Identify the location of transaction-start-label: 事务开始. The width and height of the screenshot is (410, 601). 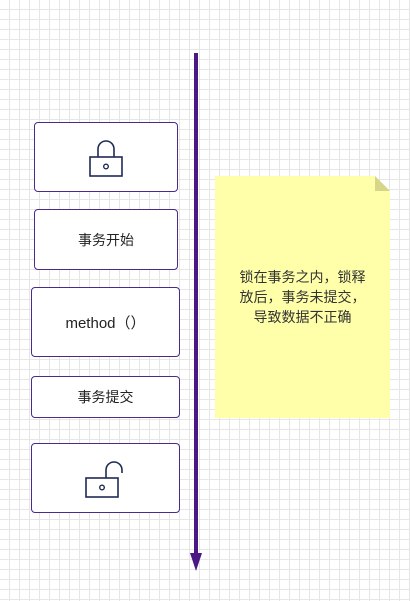
(106, 239).